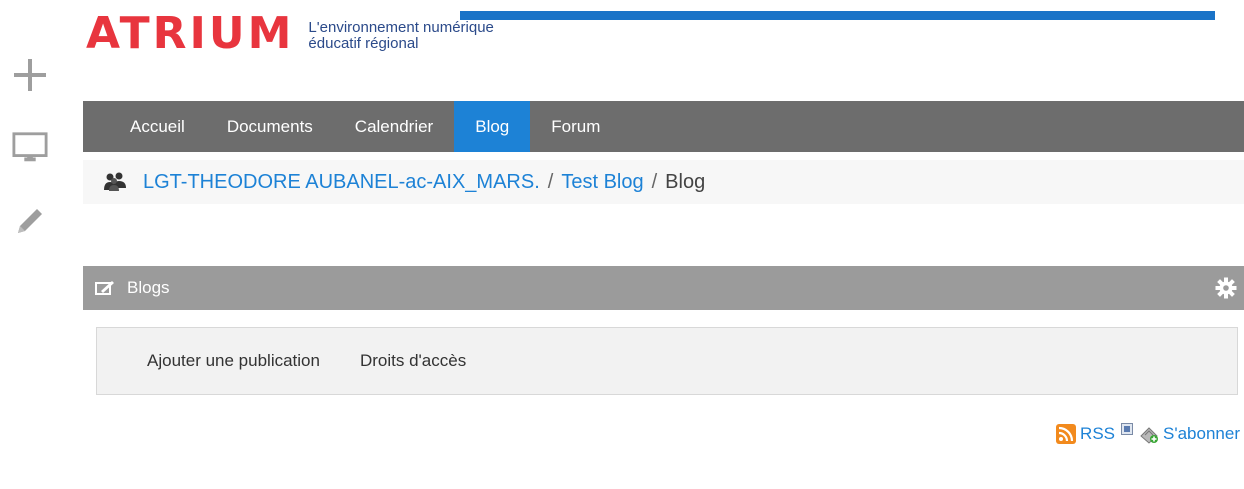  I want to click on plus-icon, so click(30, 75).